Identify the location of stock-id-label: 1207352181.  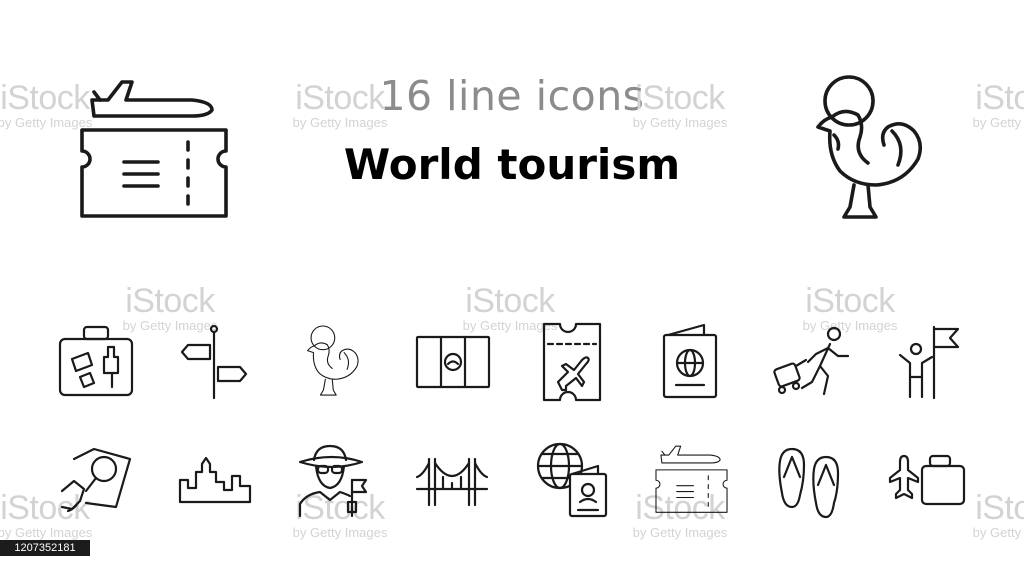
(45, 548).